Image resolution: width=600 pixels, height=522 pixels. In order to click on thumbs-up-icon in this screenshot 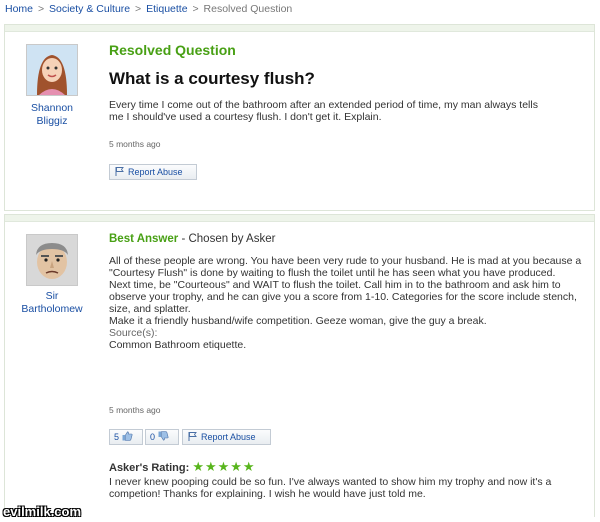, I will do `click(127, 437)`.